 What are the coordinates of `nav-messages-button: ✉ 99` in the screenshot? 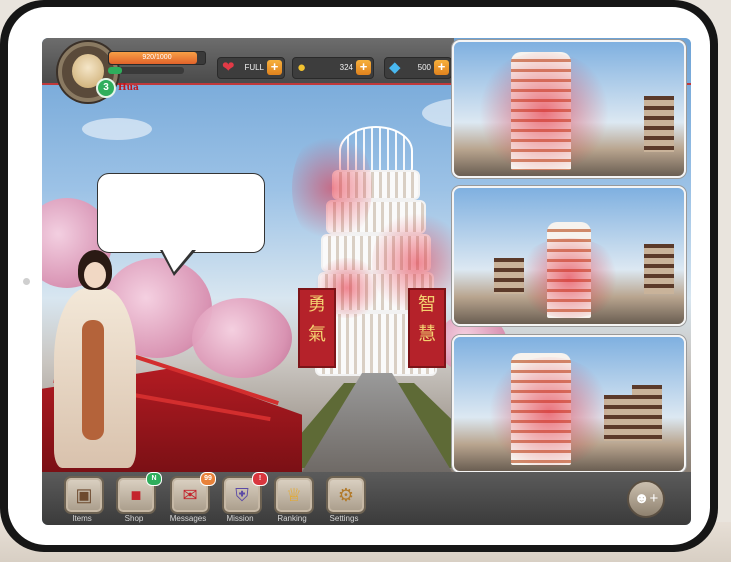 It's located at (193, 493).